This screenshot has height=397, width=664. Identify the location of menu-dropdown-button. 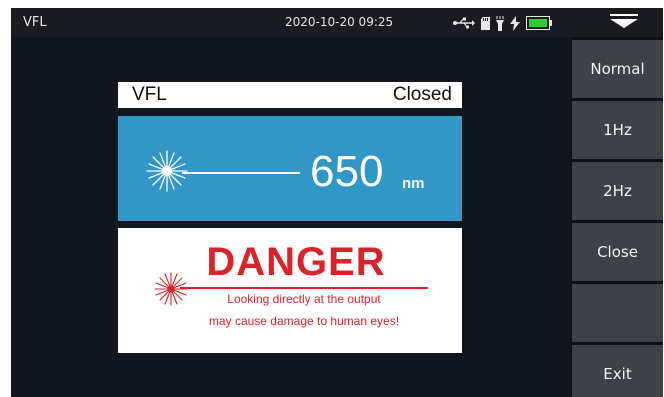
(624, 22).